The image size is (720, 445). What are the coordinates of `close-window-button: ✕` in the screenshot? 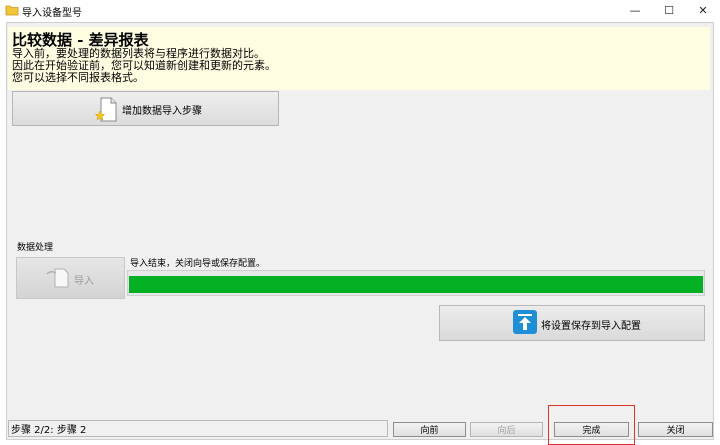 It's located at (703, 10).